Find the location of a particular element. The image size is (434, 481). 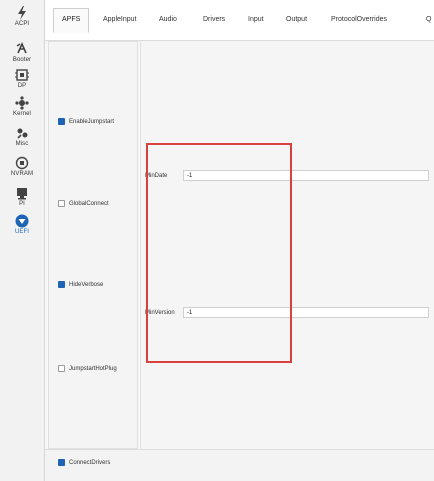

sidebar-item-kernel: Kernel is located at coordinates (22, 109).